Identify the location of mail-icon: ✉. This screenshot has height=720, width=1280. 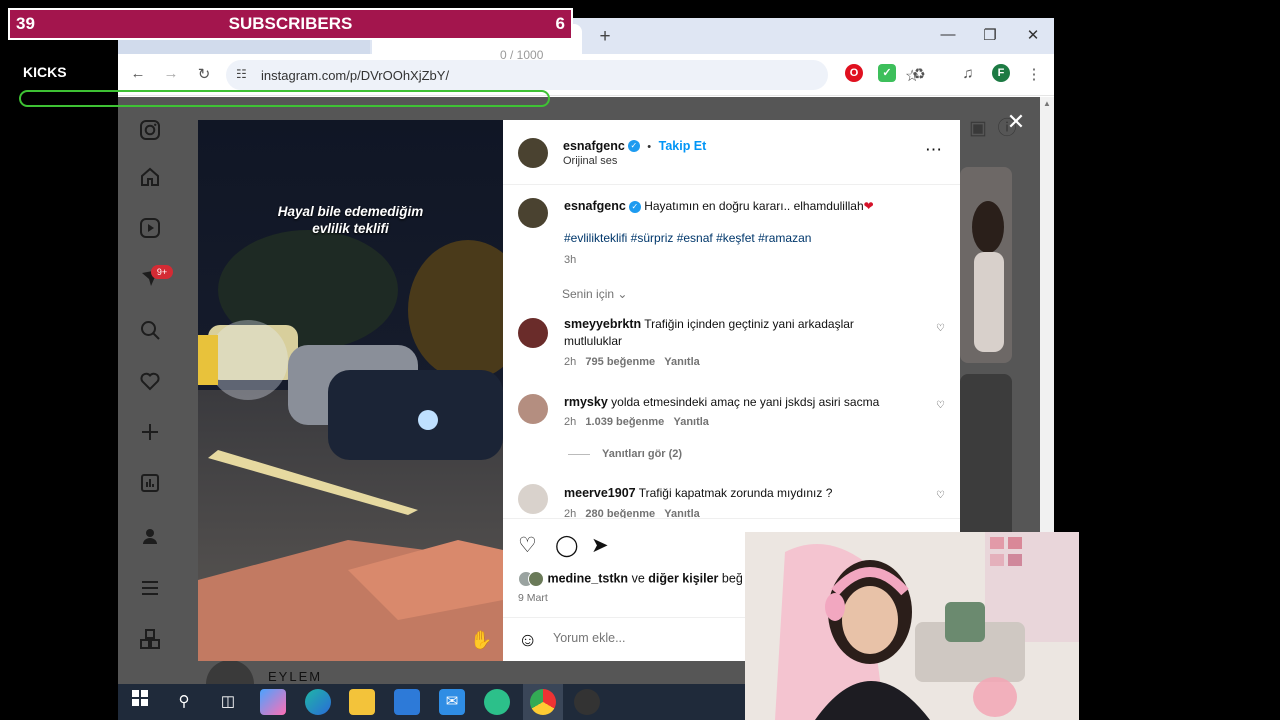
(452, 702).